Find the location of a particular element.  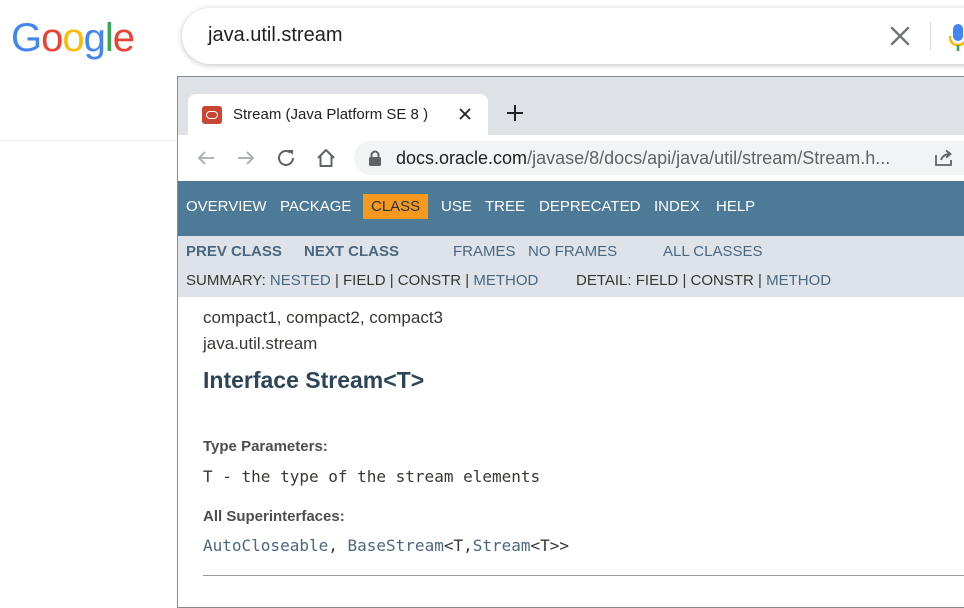

url-host: docs.oracle.com is located at coordinates (462, 158).